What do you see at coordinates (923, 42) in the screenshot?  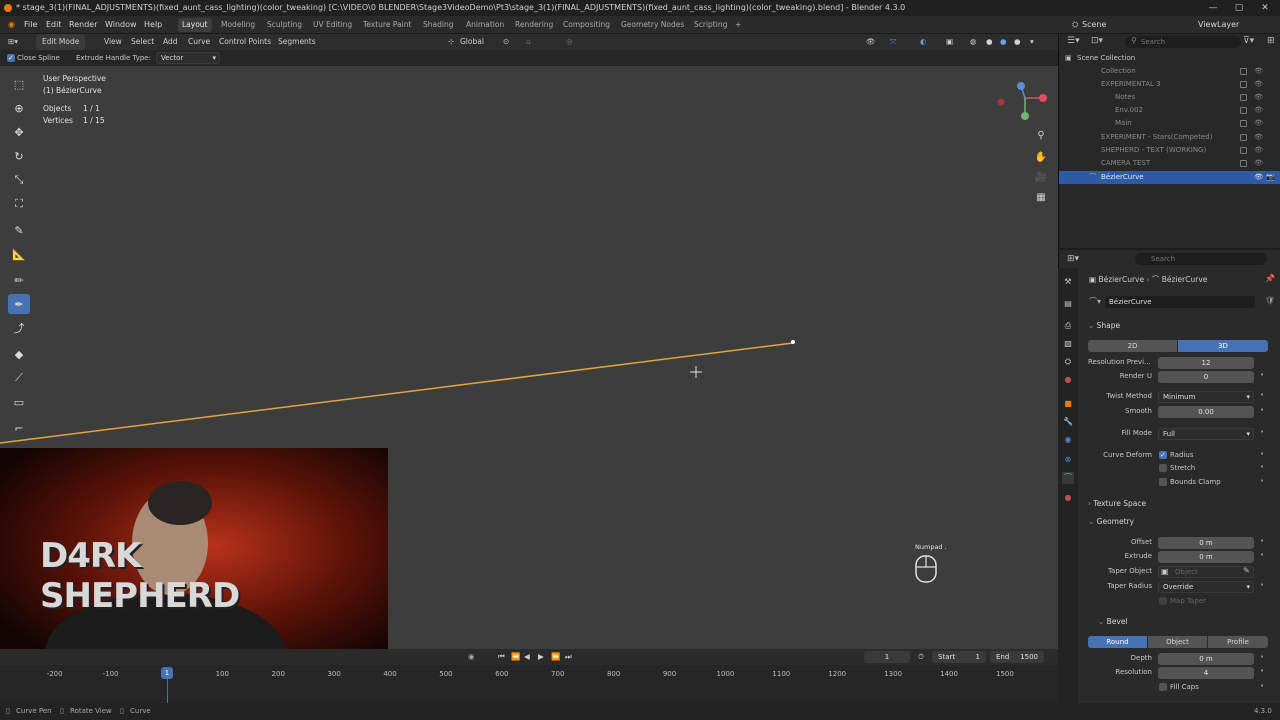 I see `overlay-toggle-icon: ◐` at bounding box center [923, 42].